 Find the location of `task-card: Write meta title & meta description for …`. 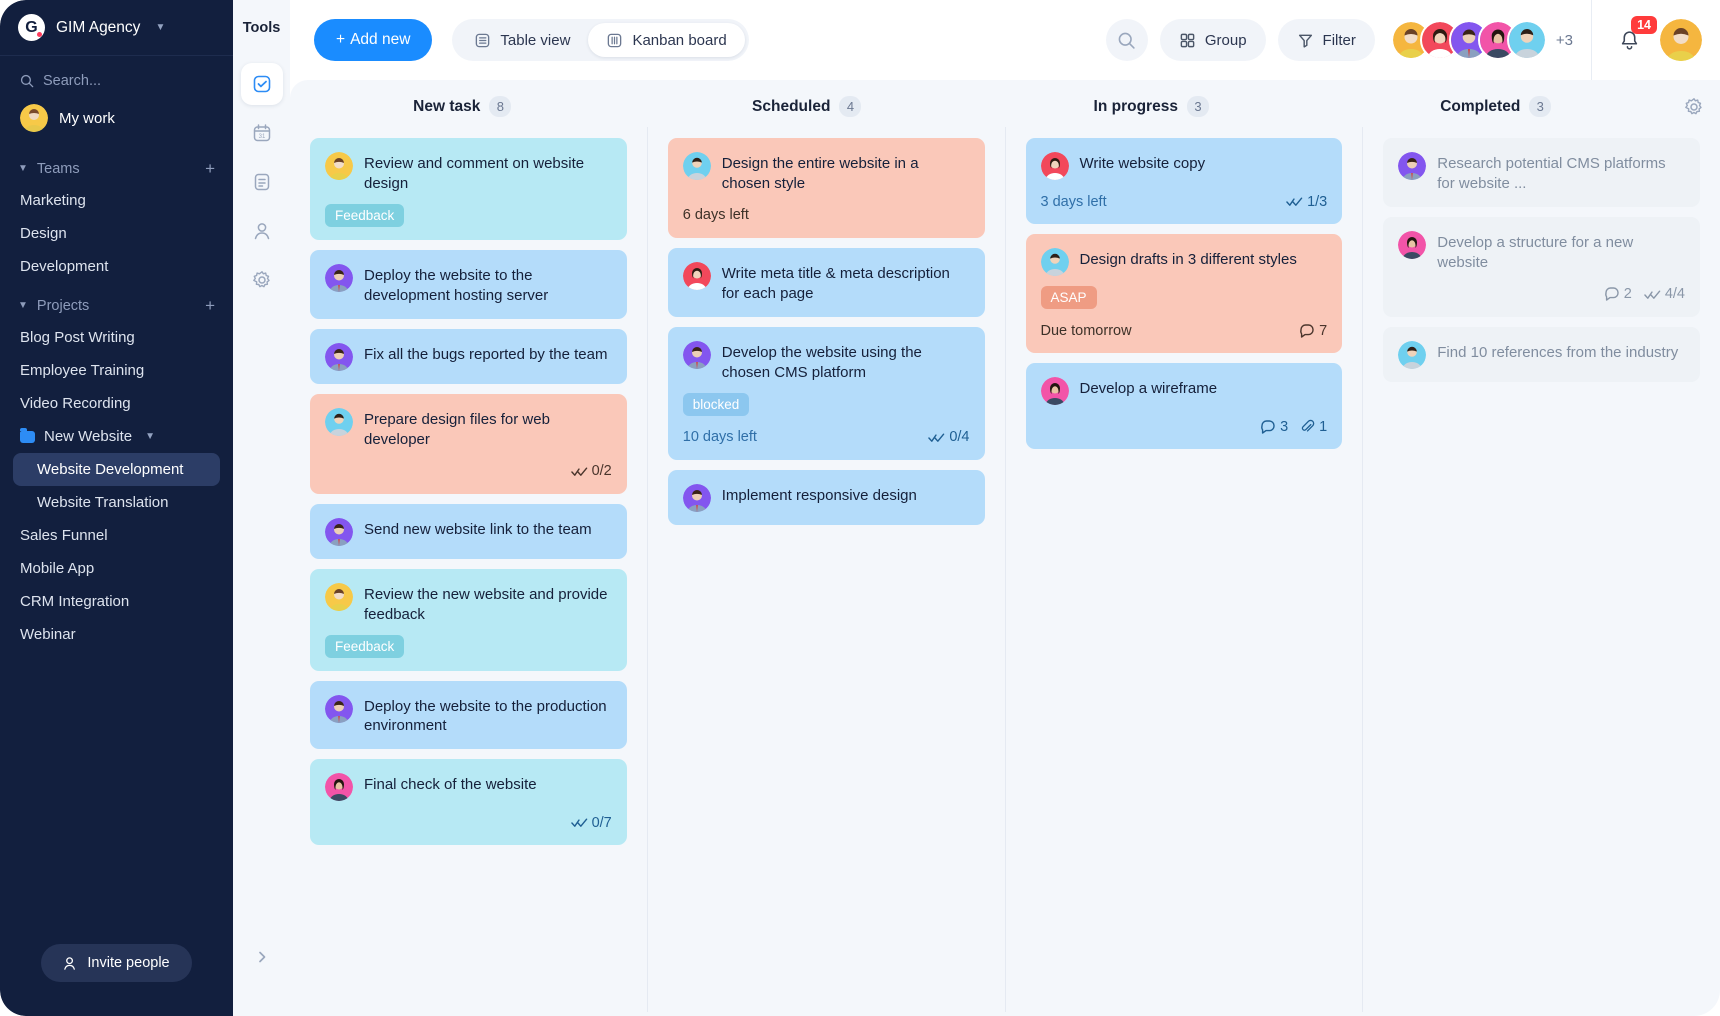

task-card: Write meta title & meta description for … is located at coordinates (826, 282).